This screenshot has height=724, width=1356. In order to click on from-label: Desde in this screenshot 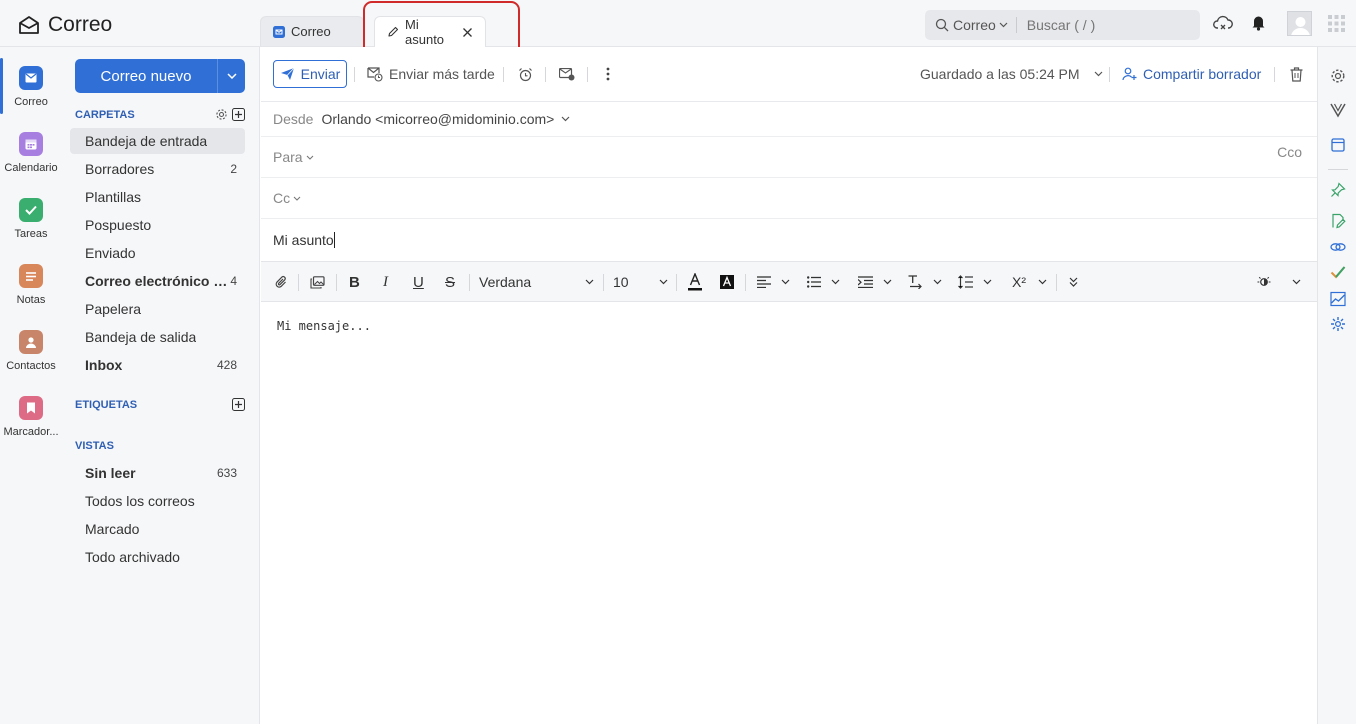, I will do `click(293, 119)`.